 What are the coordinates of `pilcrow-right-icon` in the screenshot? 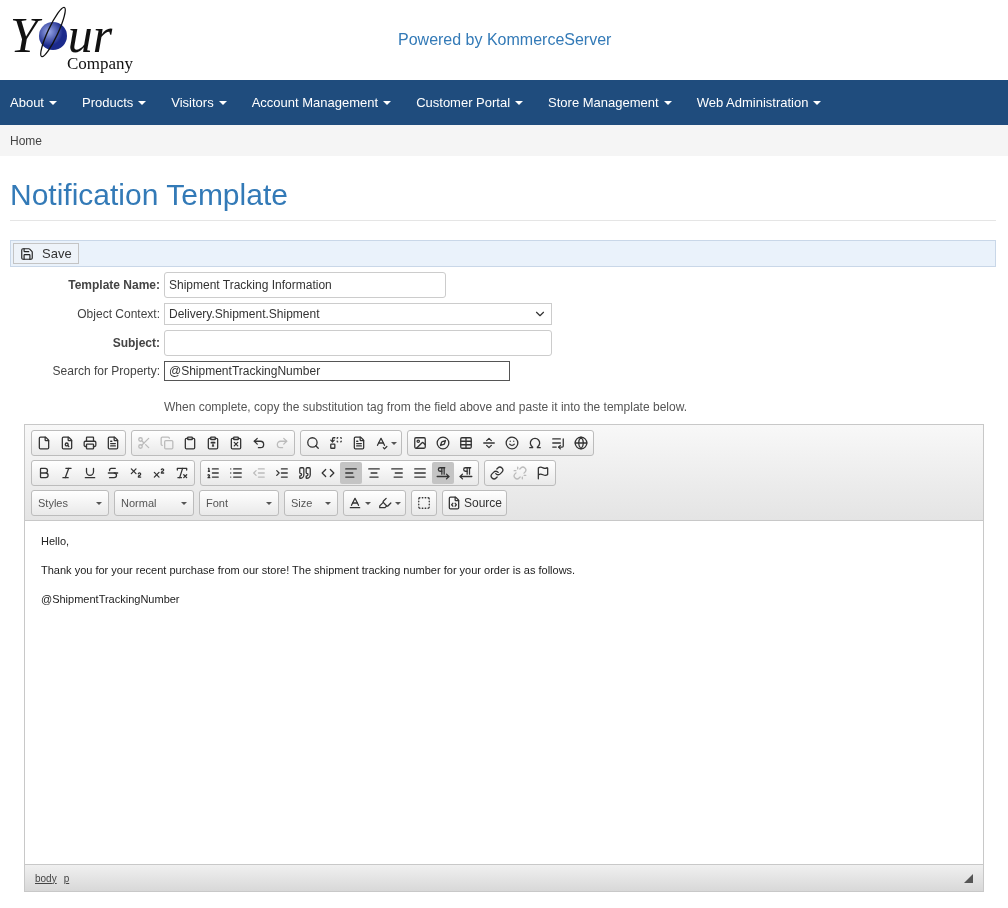 It's located at (443, 473).